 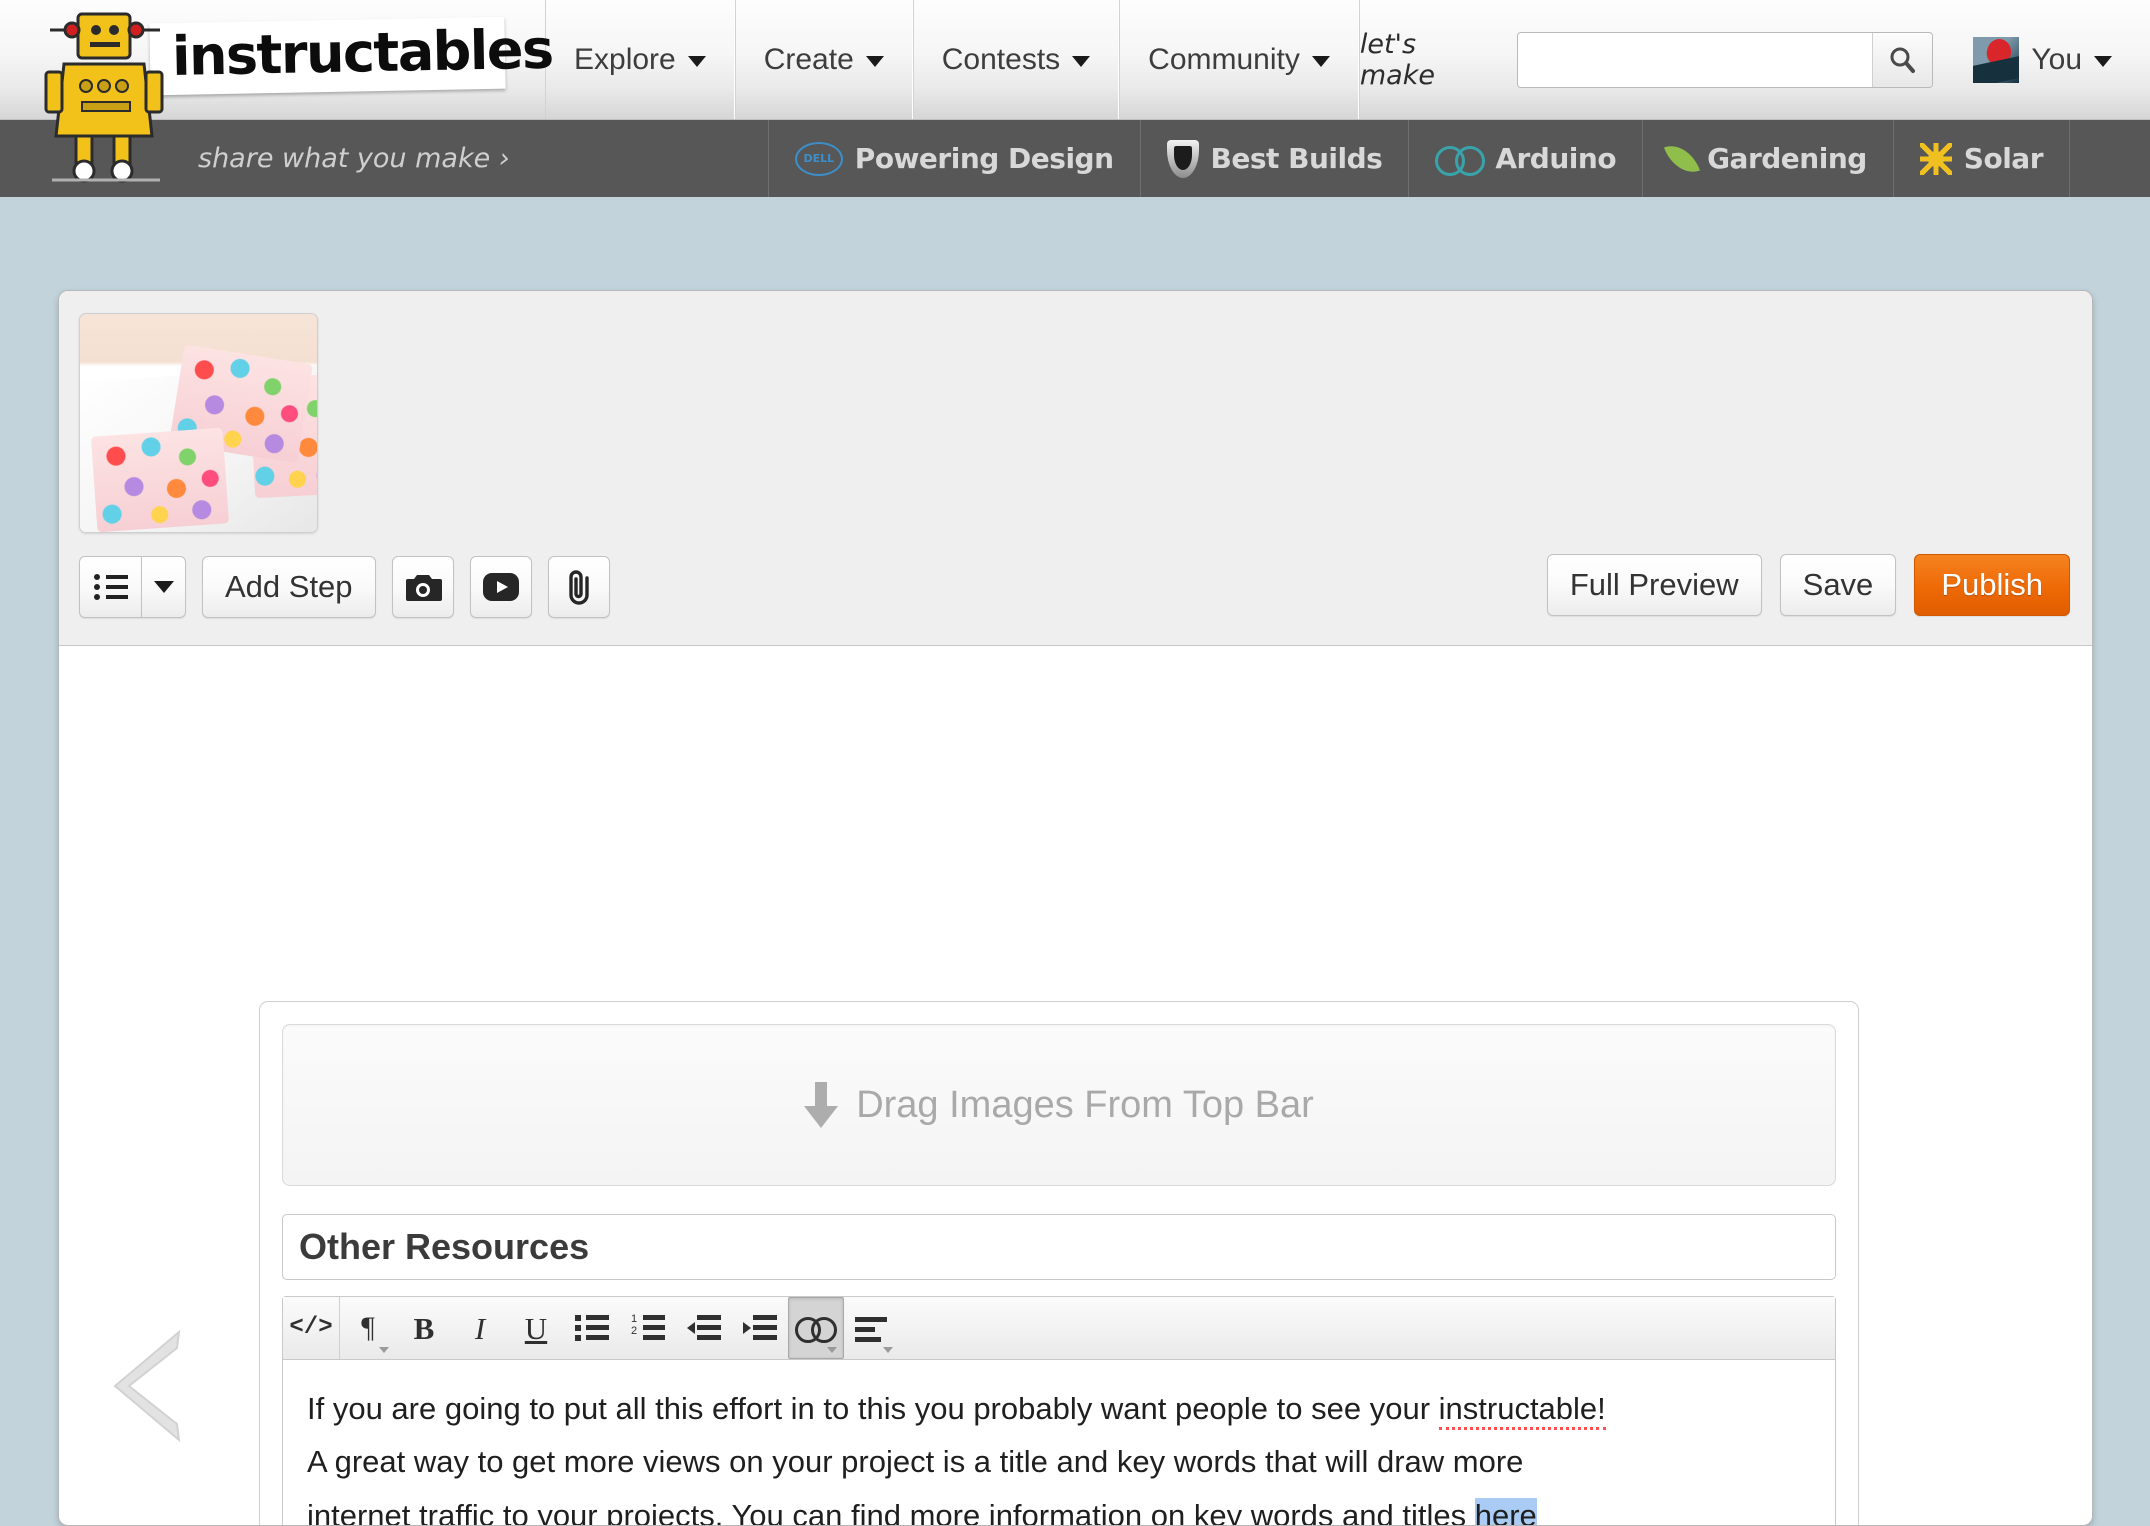 I want to click on subnav-label: Powering Design, so click(x=984, y=158).